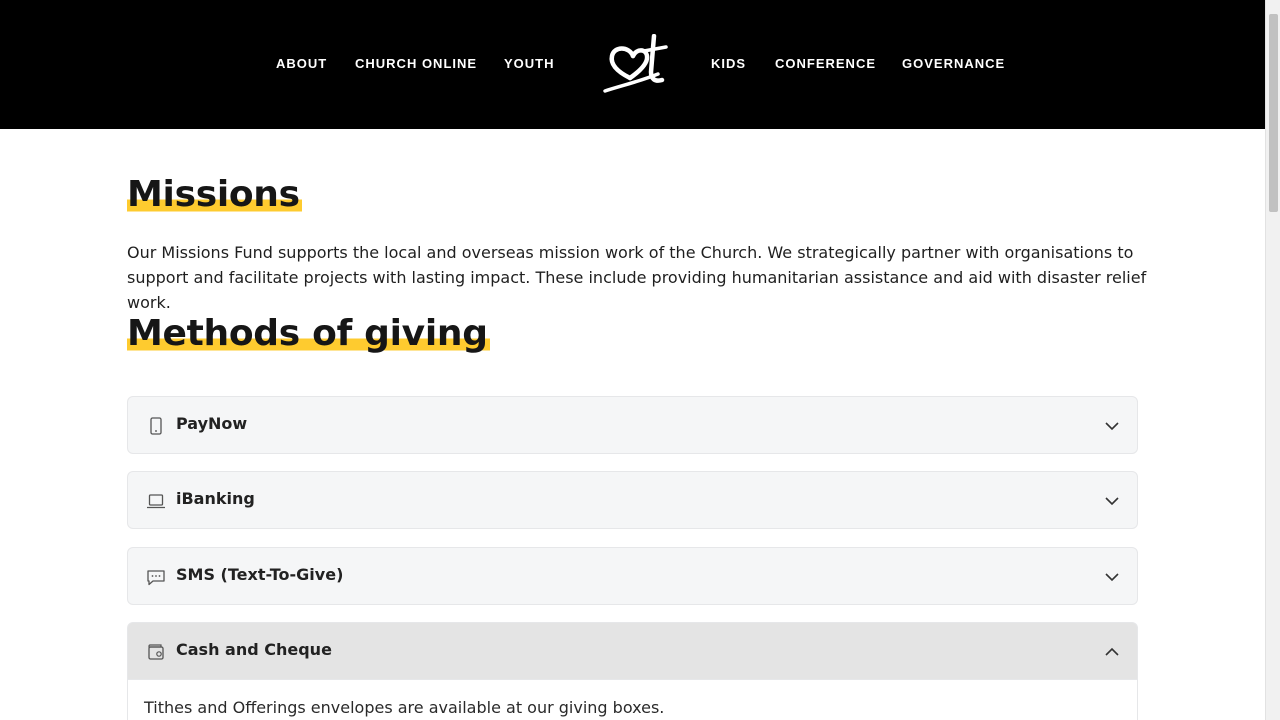 The width and height of the screenshot is (1280, 720). What do you see at coordinates (1273, 113) in the screenshot?
I see `scrollbar-thumb` at bounding box center [1273, 113].